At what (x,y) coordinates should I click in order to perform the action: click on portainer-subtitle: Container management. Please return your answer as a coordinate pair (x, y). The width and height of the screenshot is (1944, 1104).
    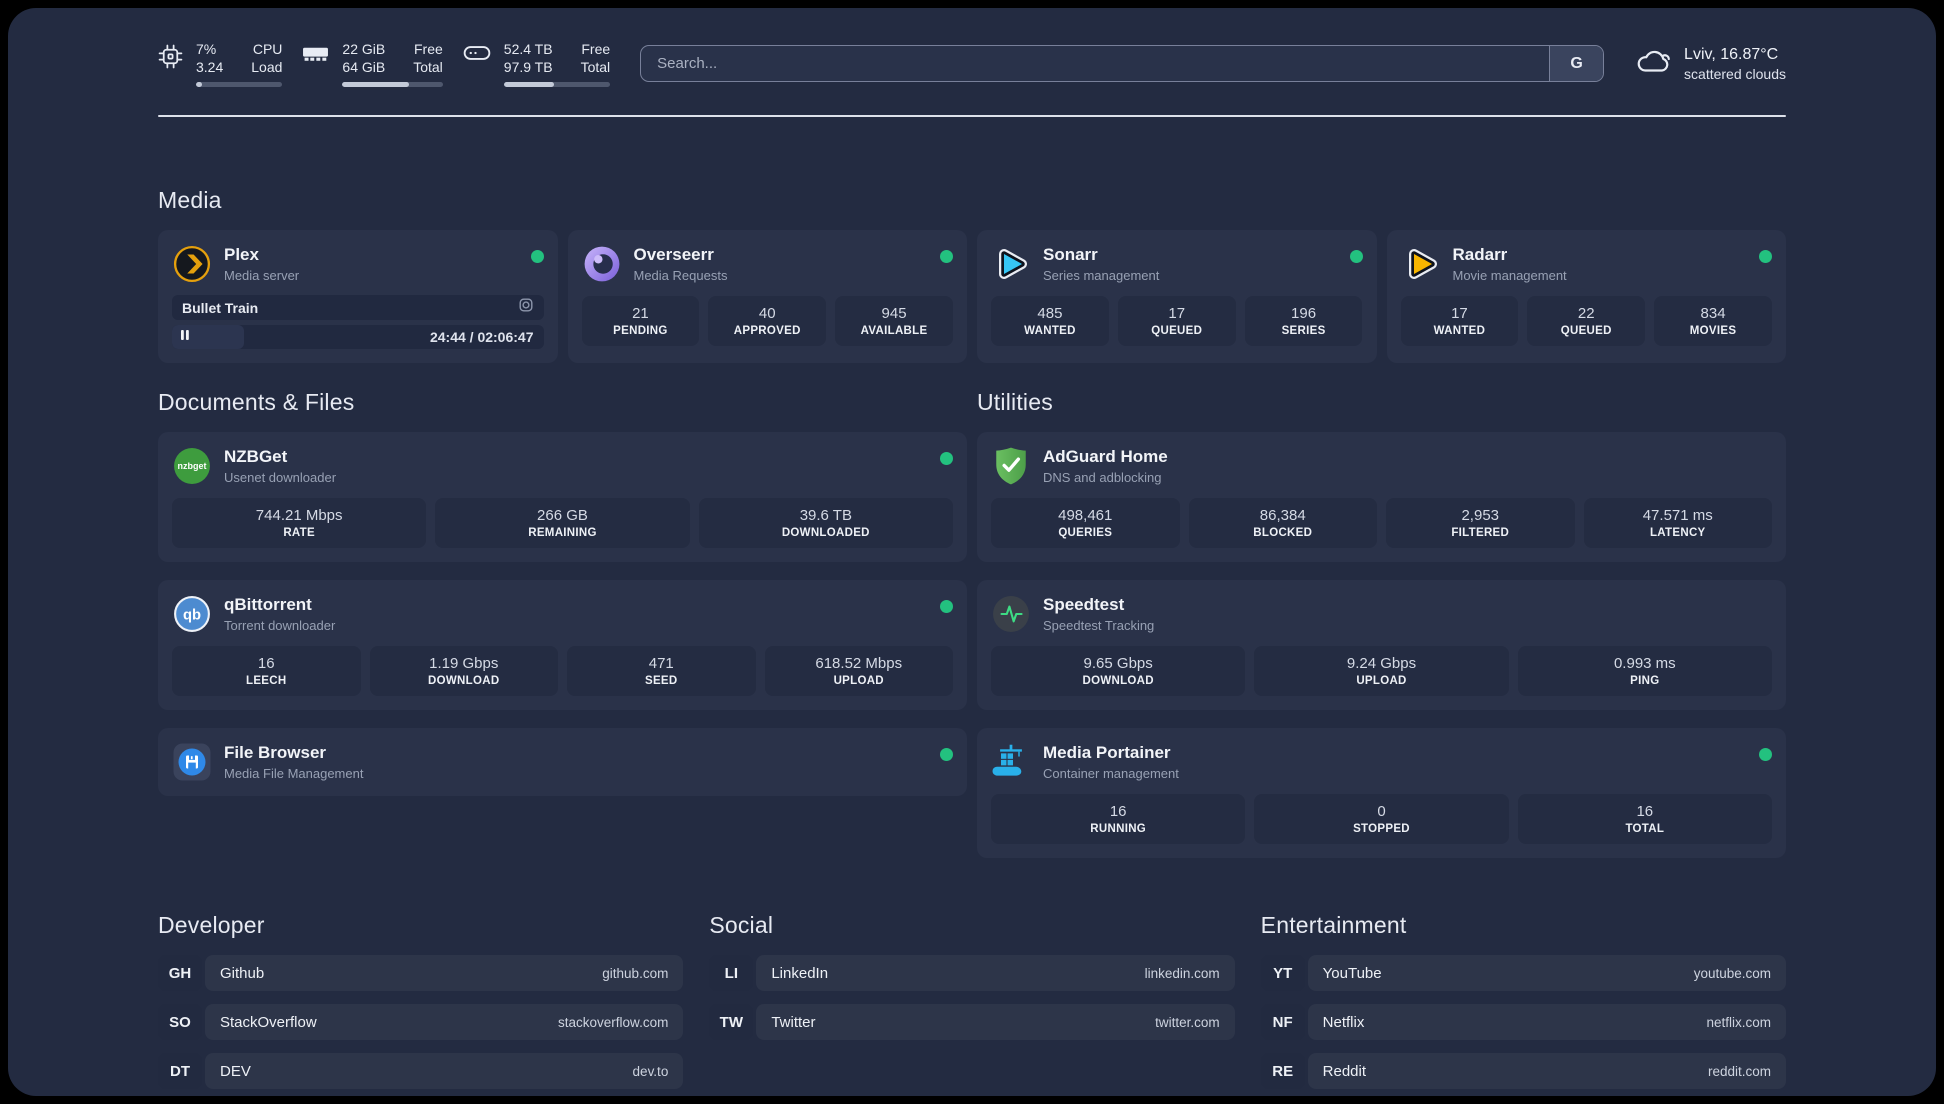
    Looking at the image, I should click on (1111, 773).